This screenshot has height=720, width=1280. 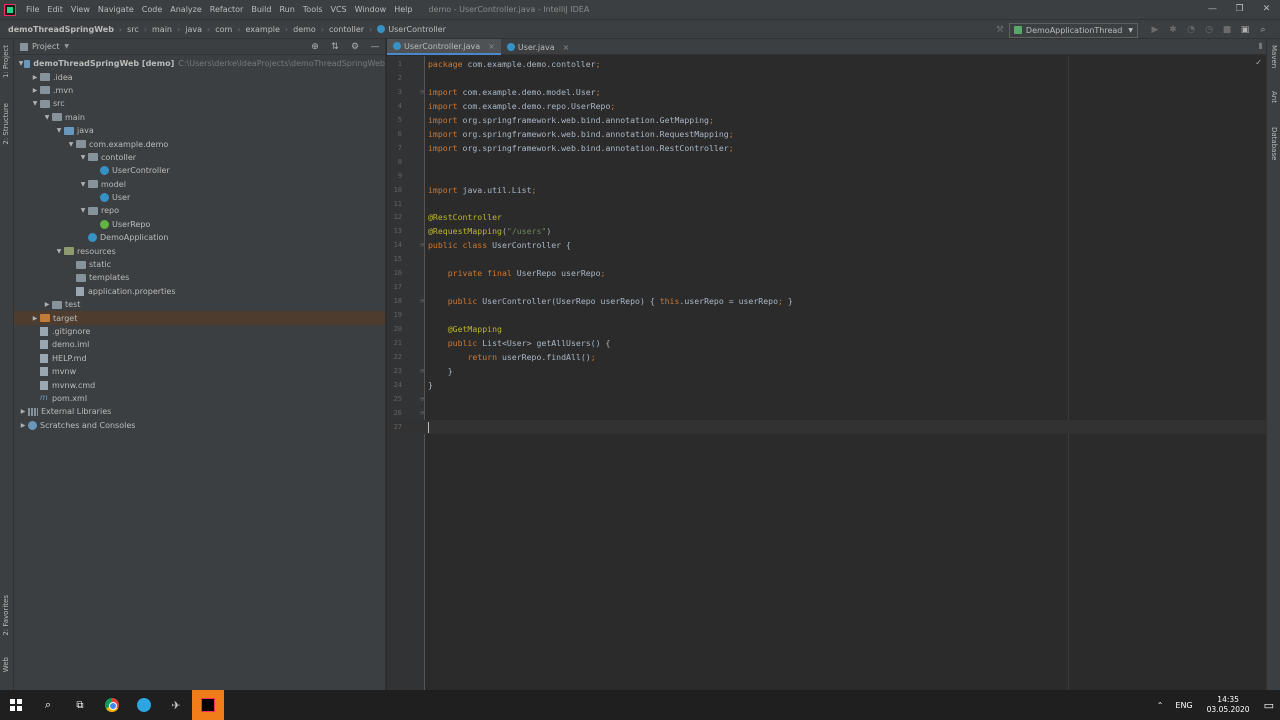 What do you see at coordinates (1266, 9) in the screenshot?
I see `close-window-button: ✕` at bounding box center [1266, 9].